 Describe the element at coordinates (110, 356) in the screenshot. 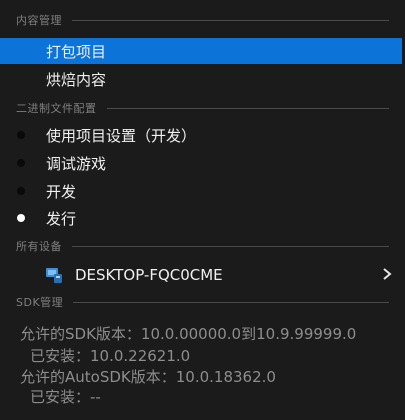

I see `sdk-installed-version: 已安装：10.0.22621.0` at that location.